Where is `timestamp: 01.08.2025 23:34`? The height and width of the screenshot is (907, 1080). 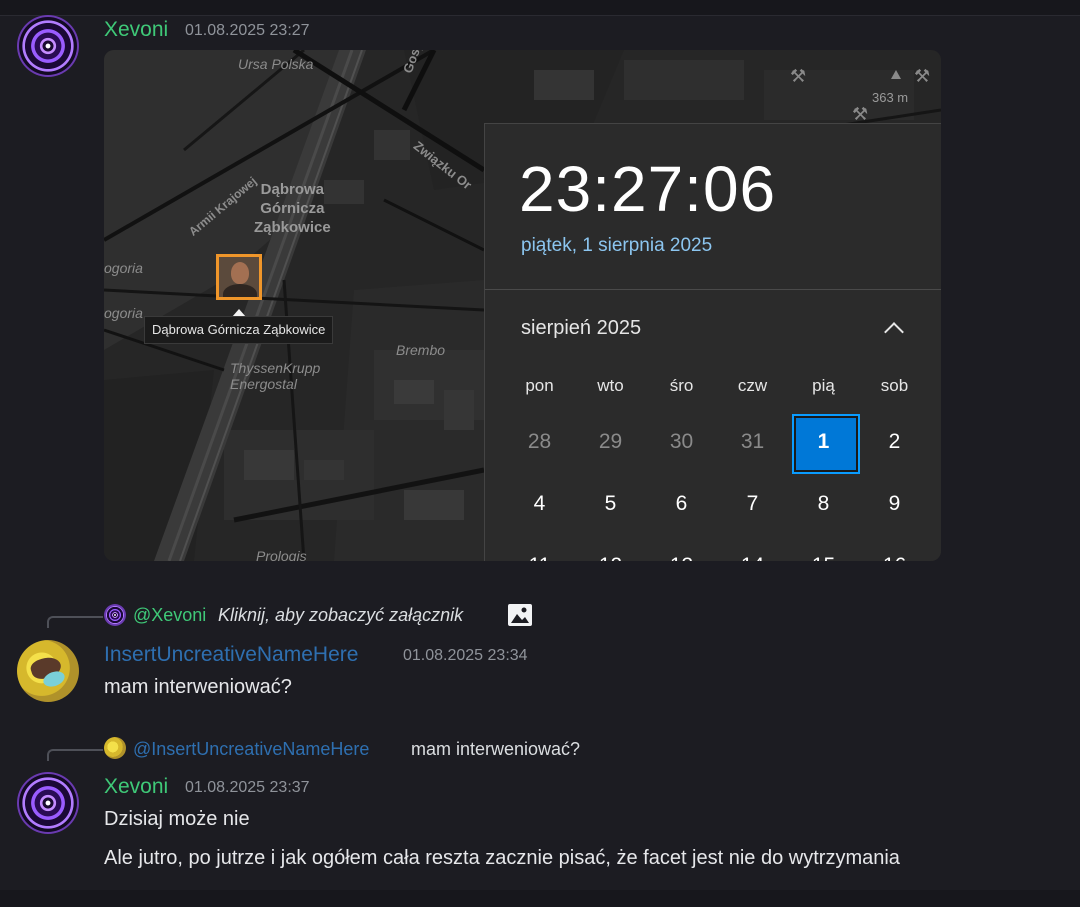
timestamp: 01.08.2025 23:34 is located at coordinates (465, 655).